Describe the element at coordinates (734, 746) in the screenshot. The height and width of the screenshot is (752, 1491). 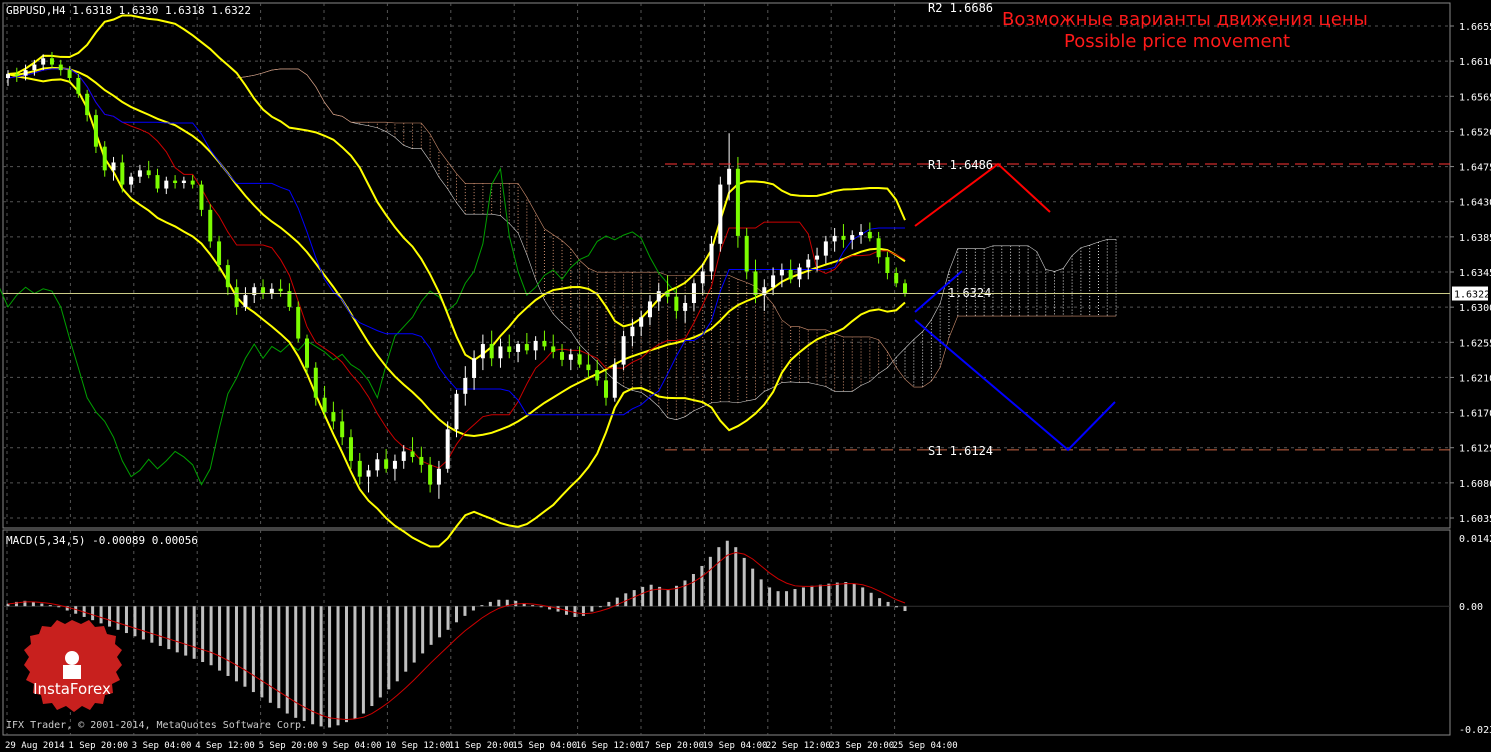
I see `x-tick-label: 19 Sep 04:00` at that location.